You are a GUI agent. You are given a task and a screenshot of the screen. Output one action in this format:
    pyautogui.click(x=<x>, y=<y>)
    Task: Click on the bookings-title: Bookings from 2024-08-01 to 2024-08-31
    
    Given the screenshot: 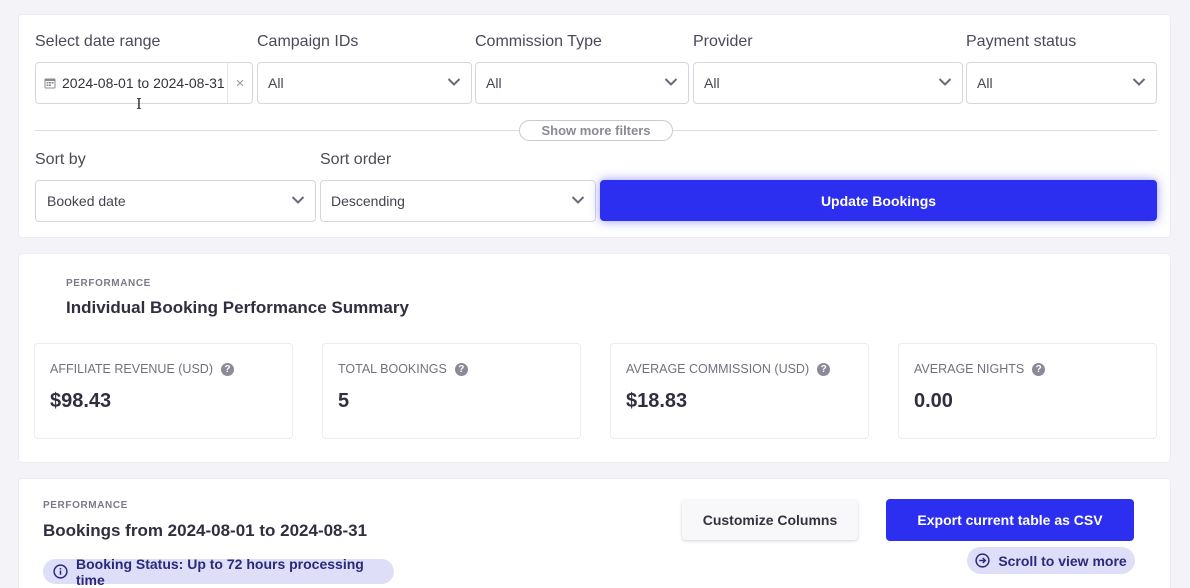 What is the action you would take?
    pyautogui.click(x=205, y=530)
    